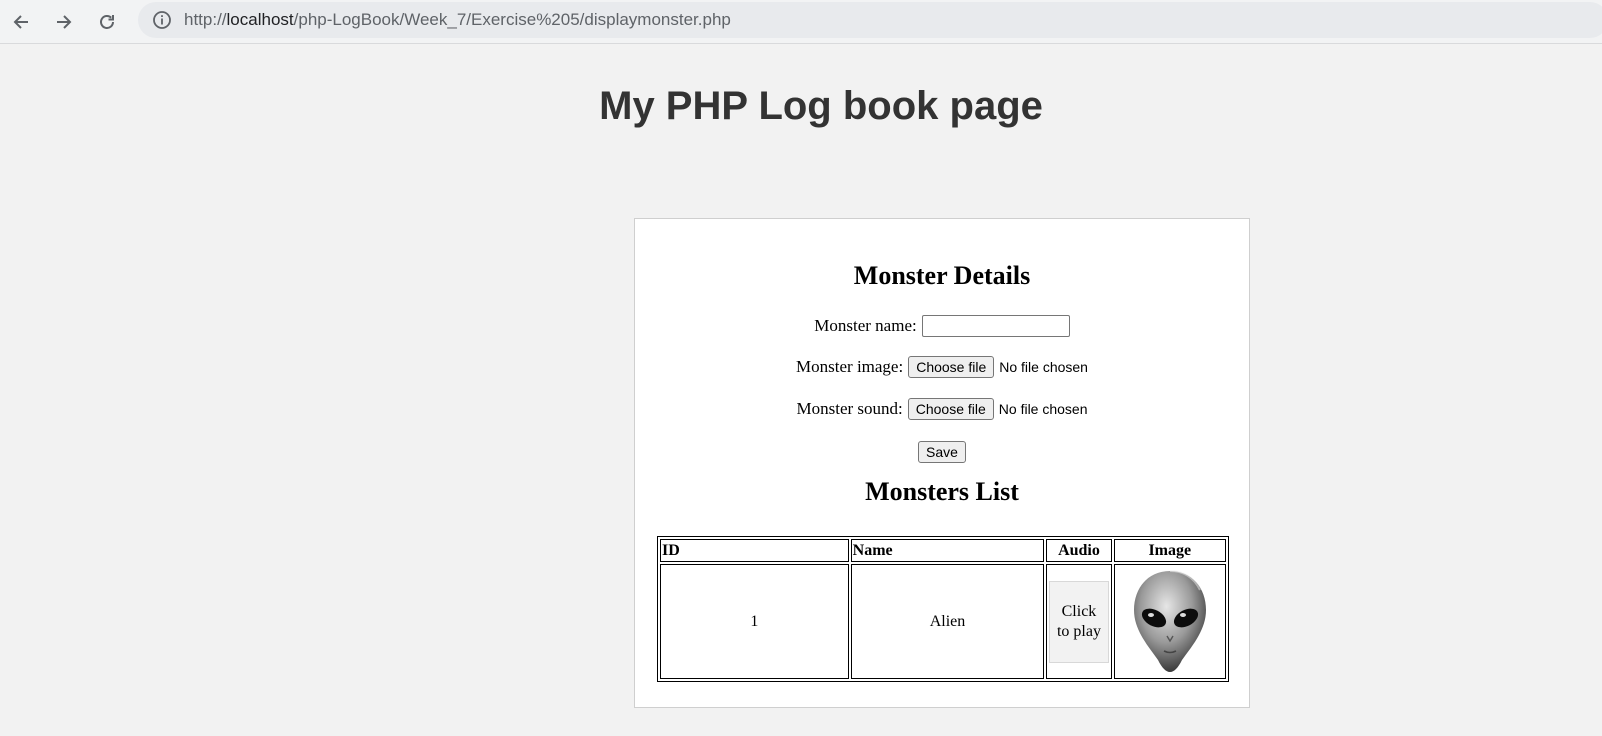  What do you see at coordinates (1169, 550) in the screenshot?
I see `column-header-image: Image` at bounding box center [1169, 550].